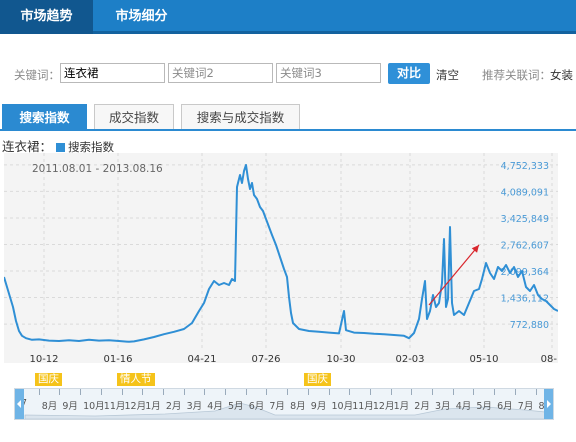 This screenshot has width=576, height=442. Describe the element at coordinates (328, 73) in the screenshot. I see `keyword-3-input` at that location.